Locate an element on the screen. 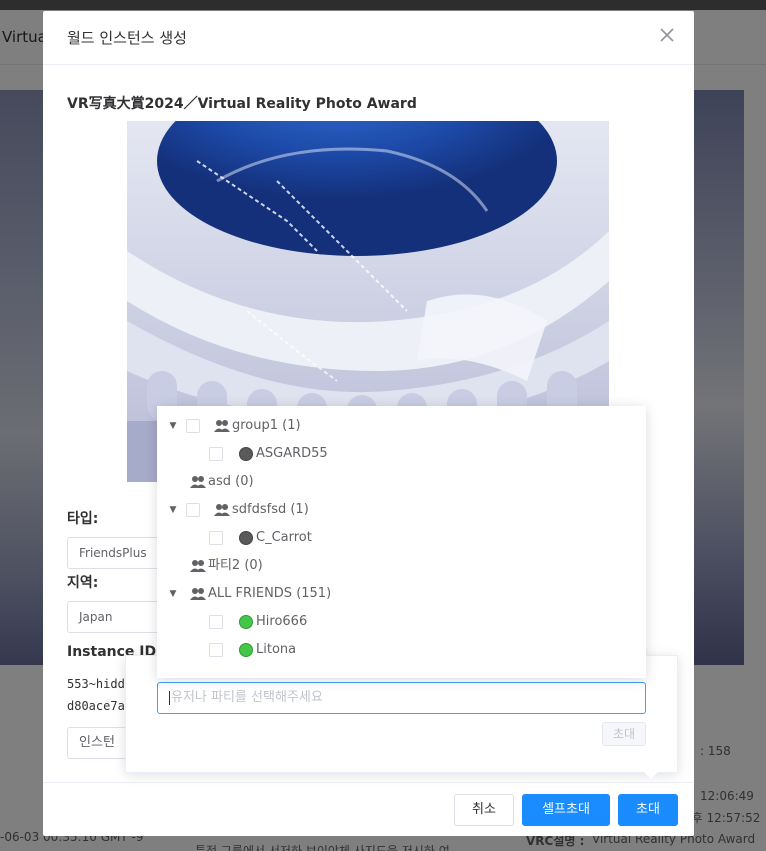  tree-node-group: 파티2 (0) is located at coordinates (401, 566).